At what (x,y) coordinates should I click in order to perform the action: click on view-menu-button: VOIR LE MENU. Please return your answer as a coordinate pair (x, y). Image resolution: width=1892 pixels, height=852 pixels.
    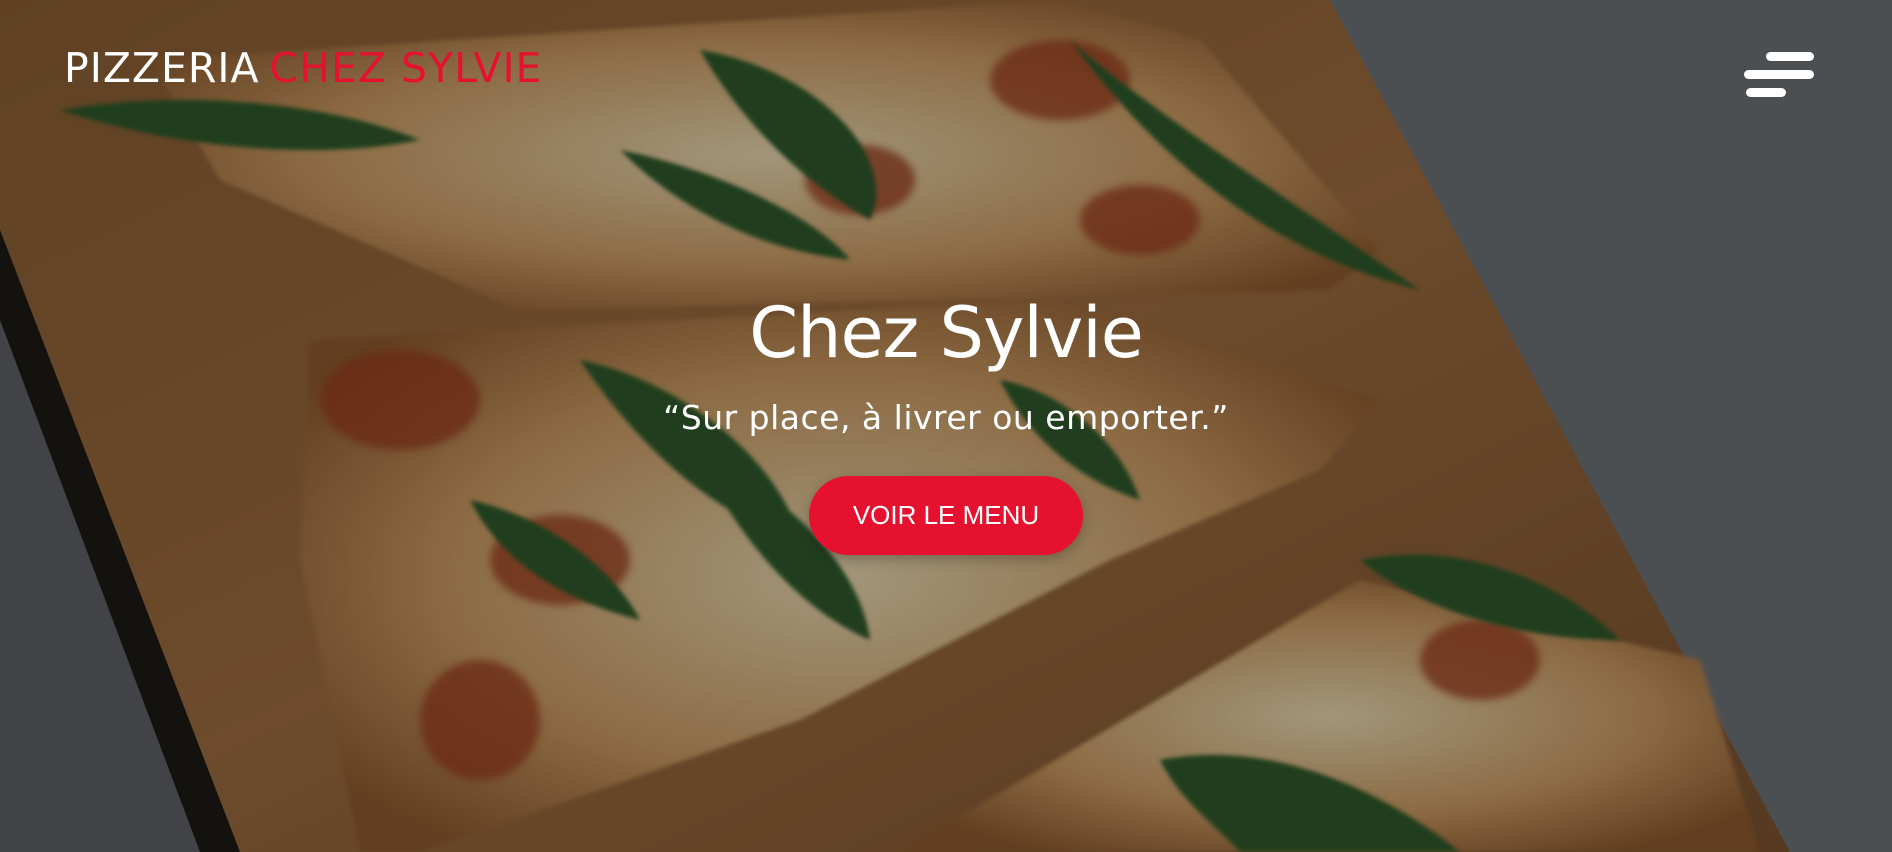
    Looking at the image, I should click on (946, 515).